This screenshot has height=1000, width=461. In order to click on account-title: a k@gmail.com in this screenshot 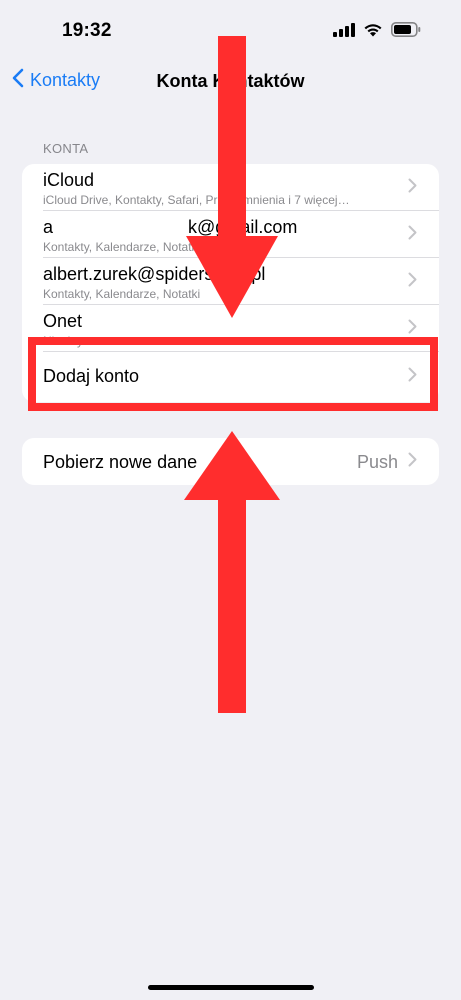, I will do `click(170, 227)`.